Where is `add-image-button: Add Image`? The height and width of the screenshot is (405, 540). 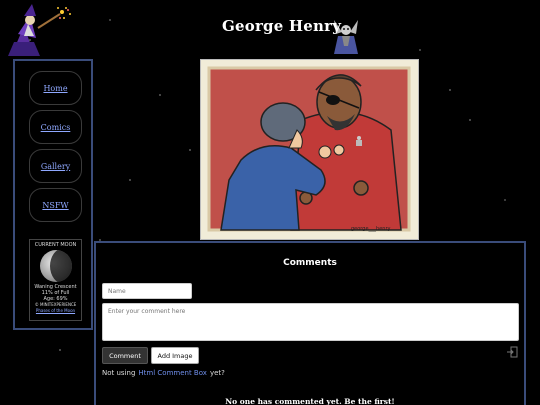
add-image-button: Add Image is located at coordinates (175, 355).